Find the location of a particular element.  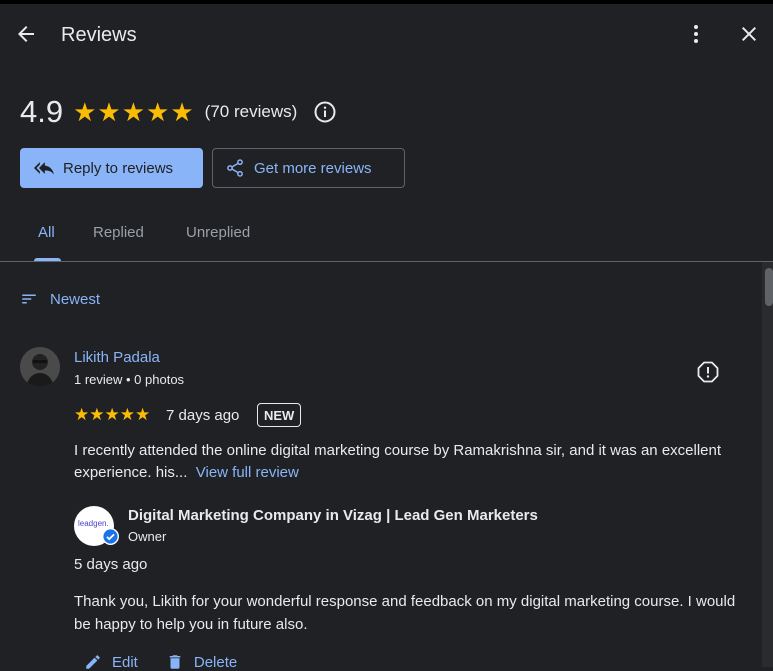

divider is located at coordinates (386, 261).